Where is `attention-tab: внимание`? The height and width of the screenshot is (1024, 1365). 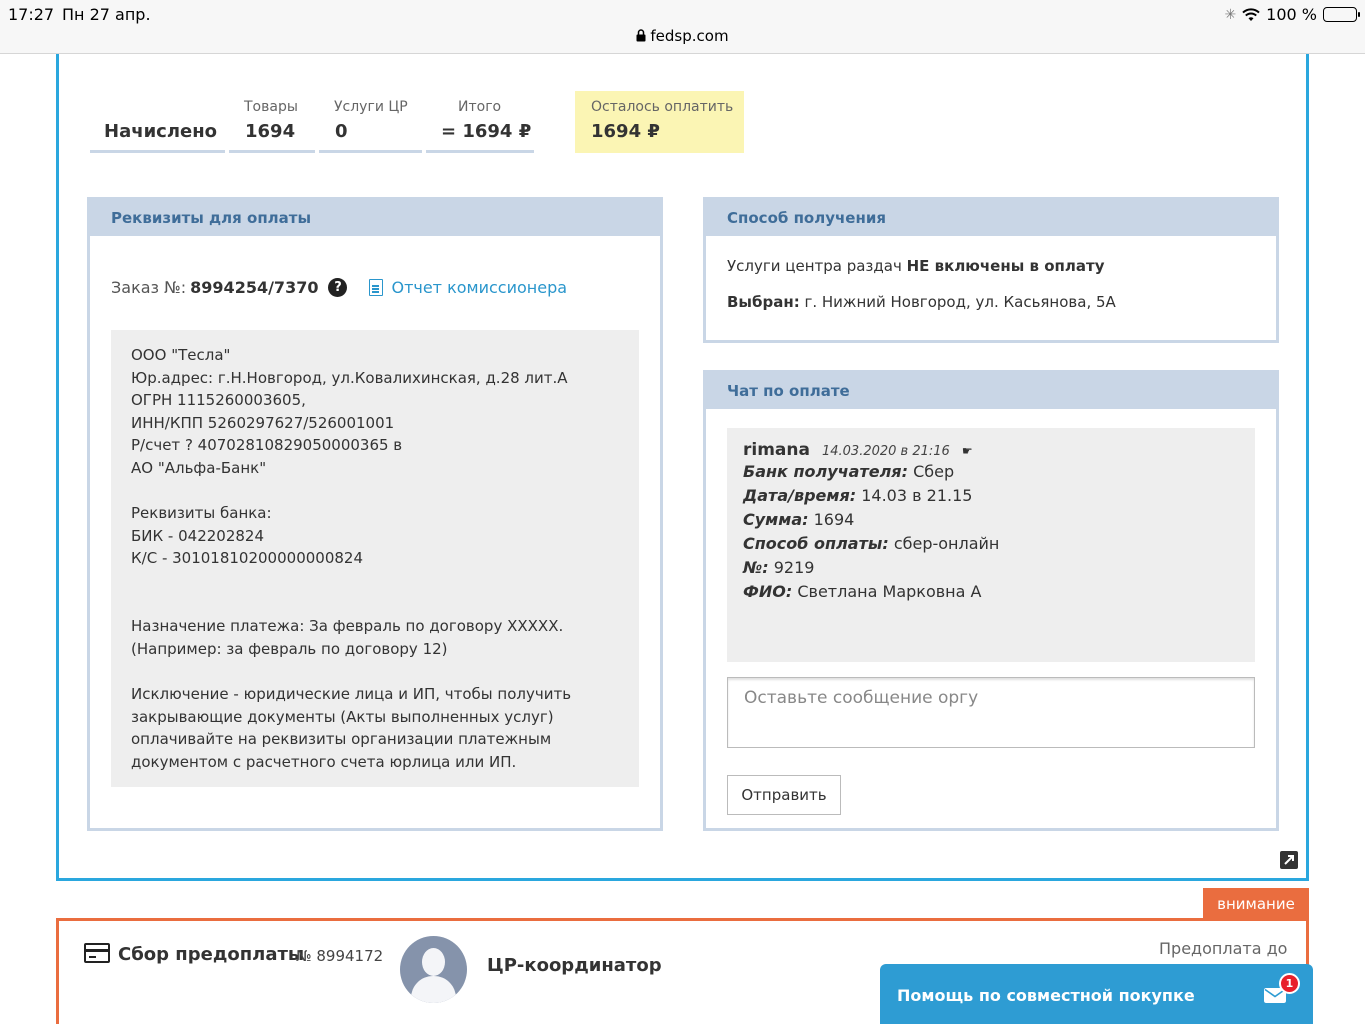
attention-tab: внимание is located at coordinates (1256, 904).